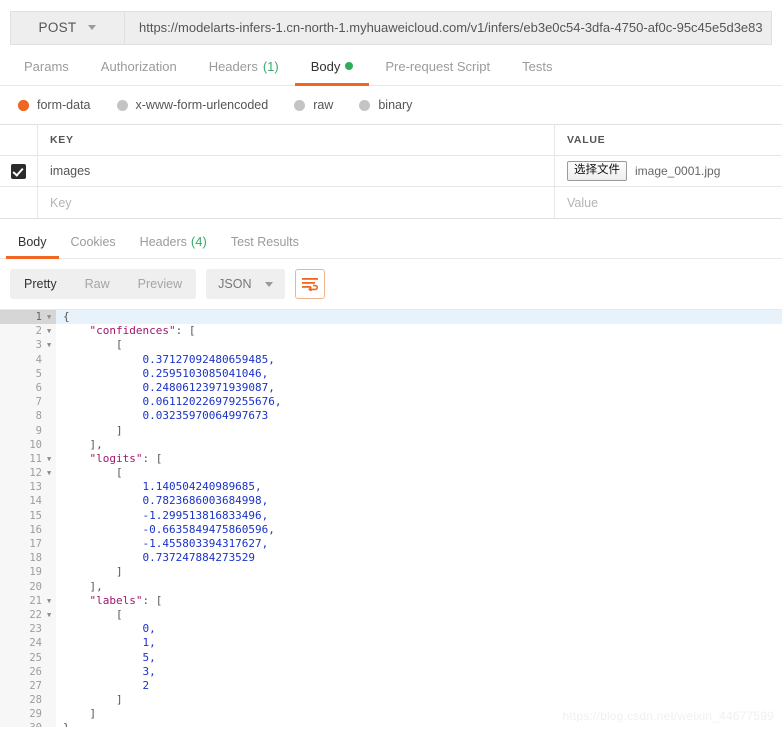  I want to click on tab-label: Test Results, so click(264, 241).